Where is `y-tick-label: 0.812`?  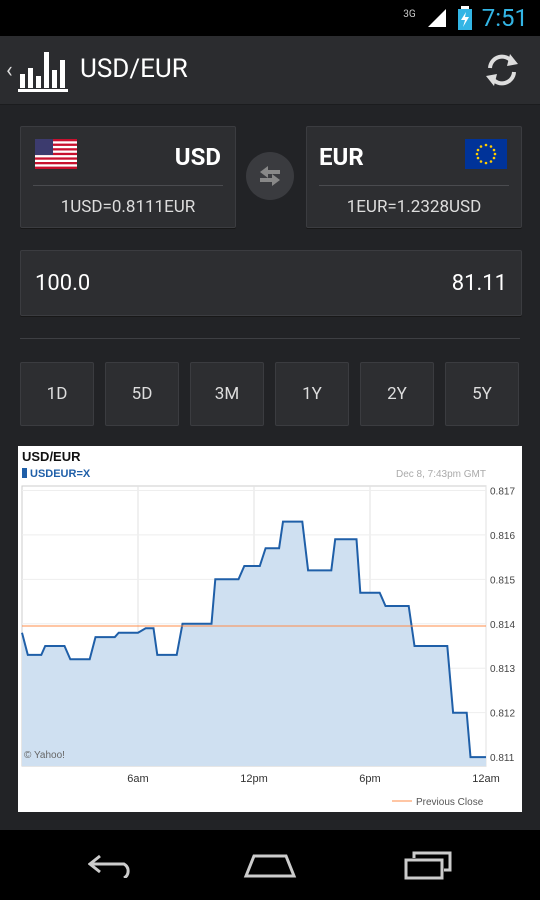
y-tick-label: 0.812 is located at coordinates (502, 714).